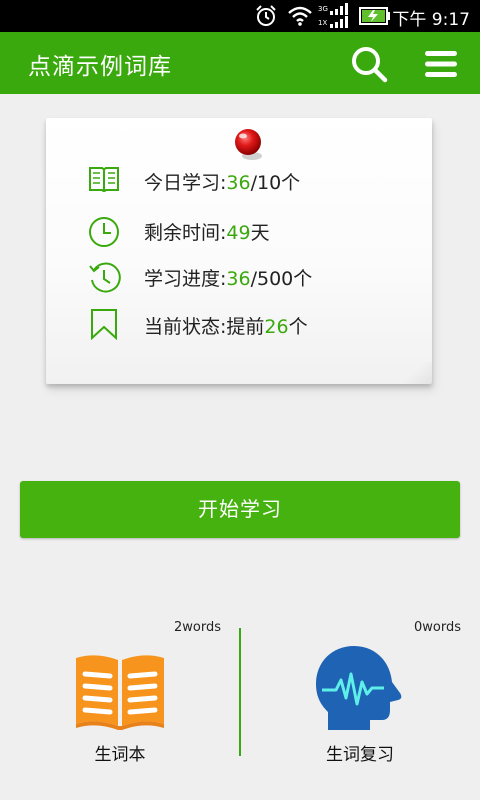 The image size is (480, 800). What do you see at coordinates (240, 16) in the screenshot?
I see `status-bar: 3G 1X 下午 9:17` at bounding box center [240, 16].